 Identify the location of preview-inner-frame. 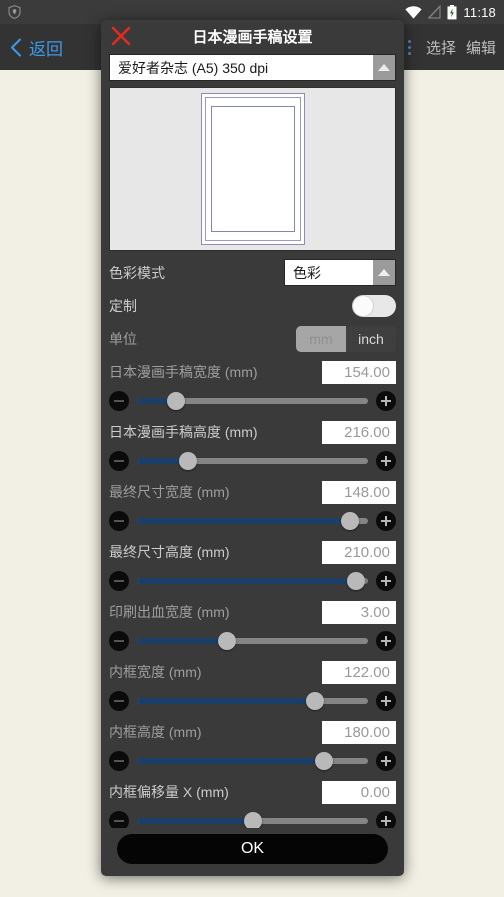
(252, 169).